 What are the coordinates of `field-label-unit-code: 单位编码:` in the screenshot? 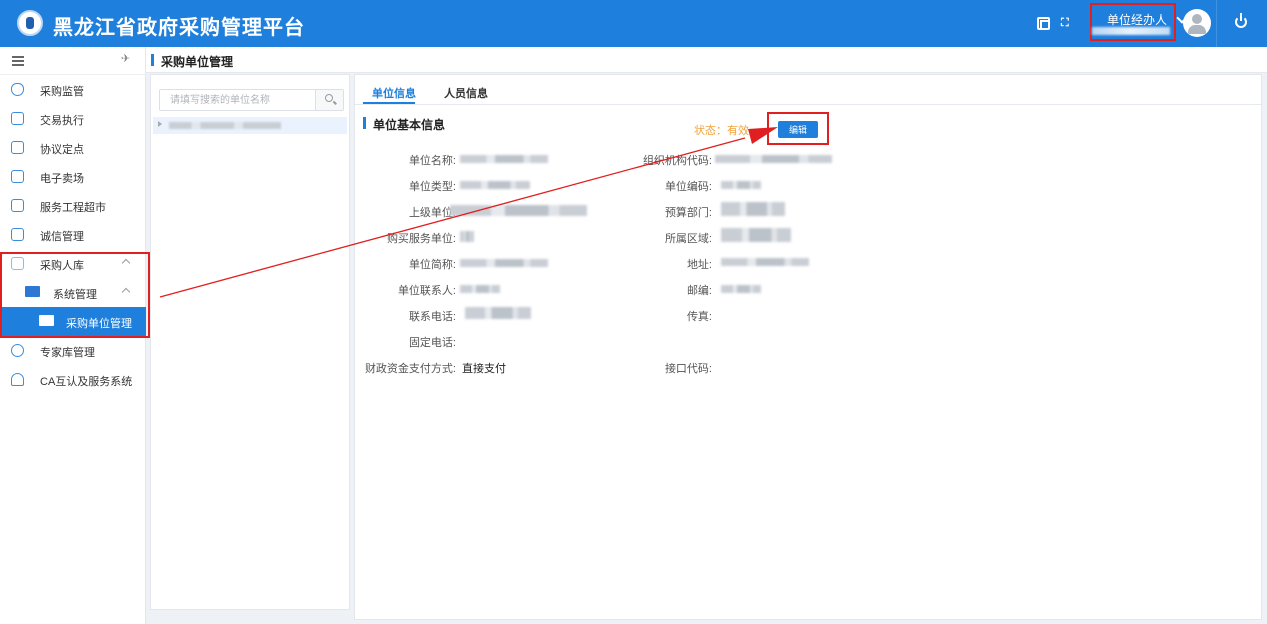 It's located at (688, 187).